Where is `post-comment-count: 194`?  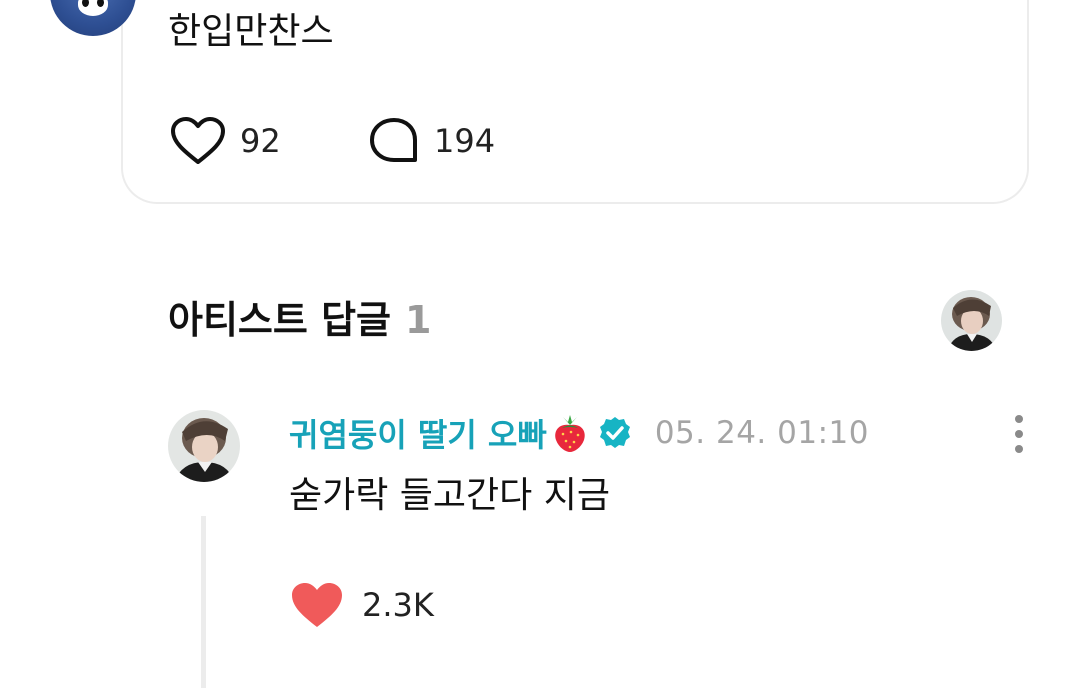 post-comment-count: 194 is located at coordinates (465, 141).